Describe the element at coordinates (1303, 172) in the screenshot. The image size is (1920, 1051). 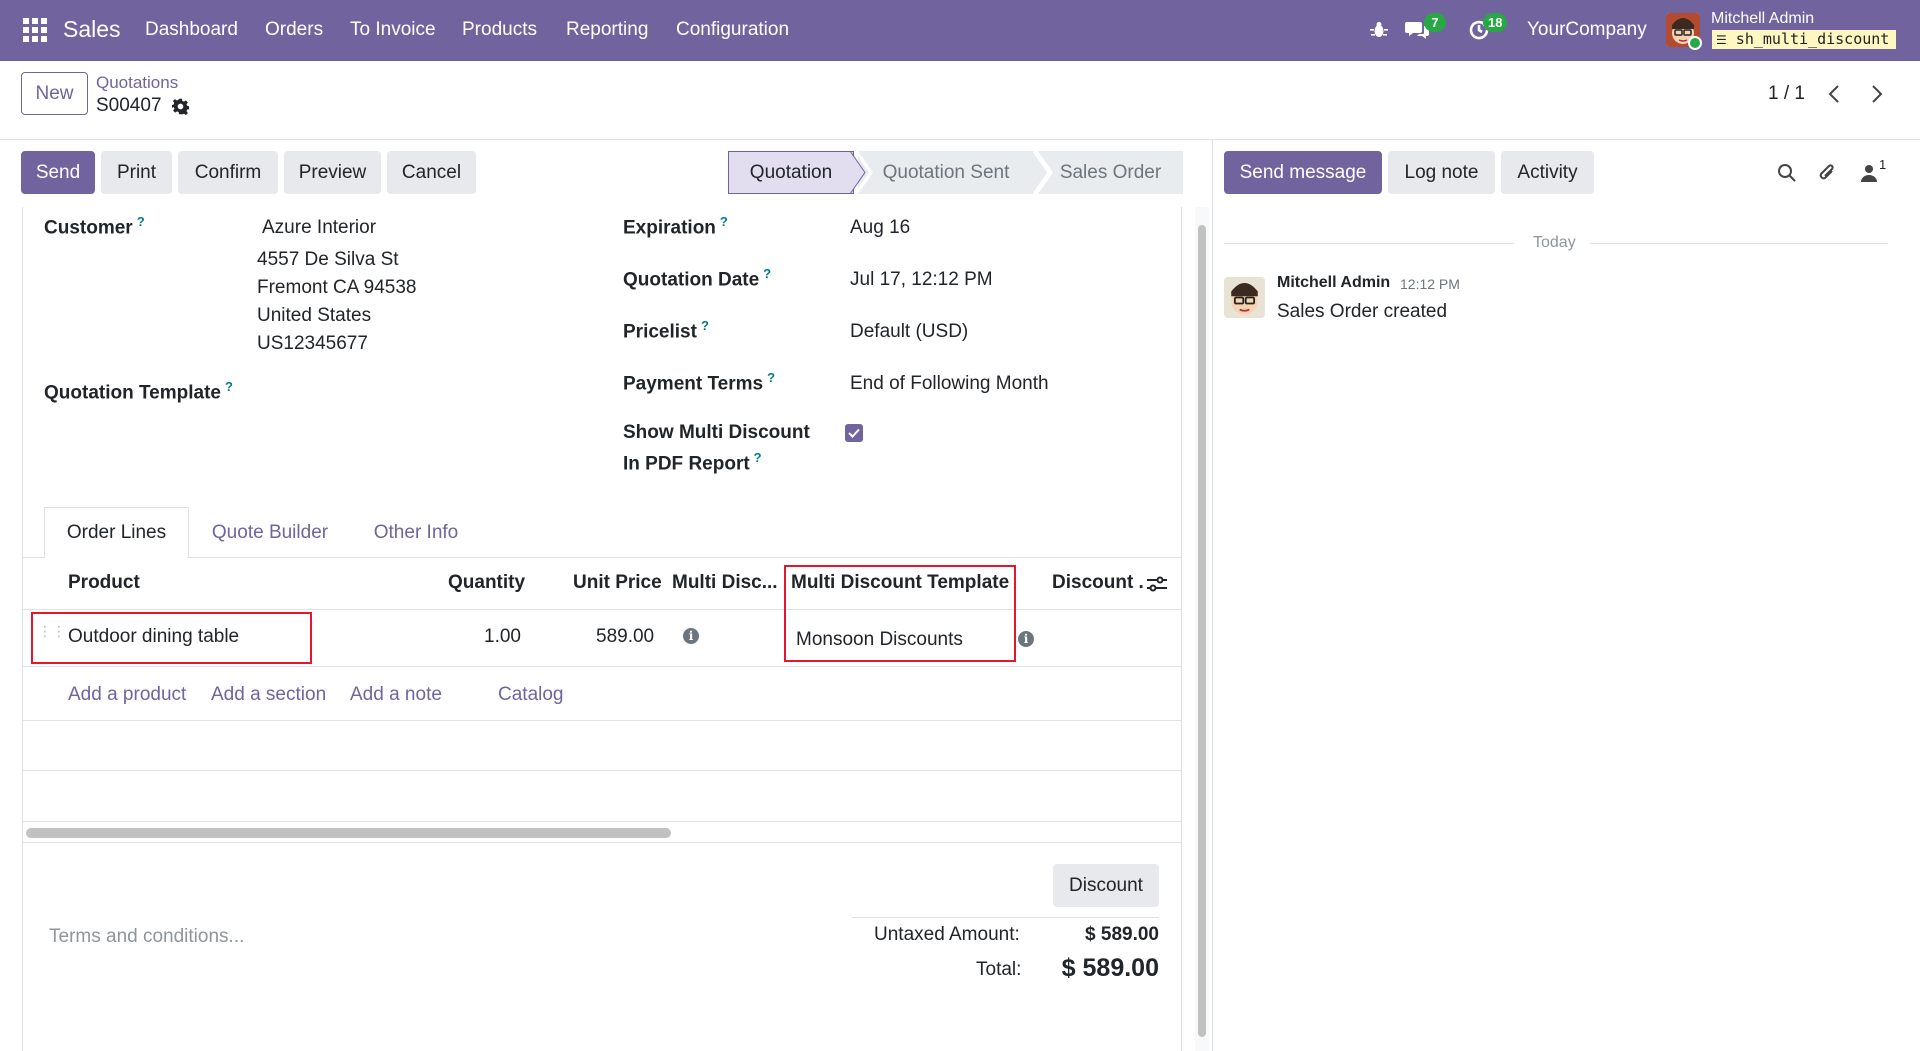
I see `send-message-button: Send message` at that location.